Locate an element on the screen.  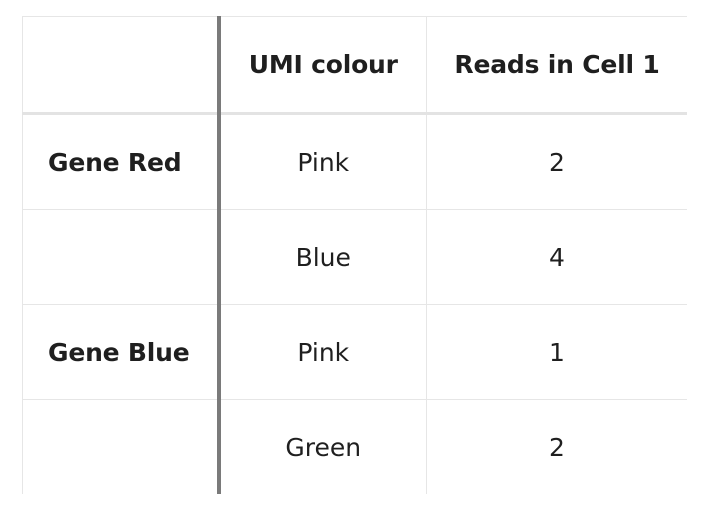
header-cell-umi-colour: UMI colour is located at coordinates (322, 65).